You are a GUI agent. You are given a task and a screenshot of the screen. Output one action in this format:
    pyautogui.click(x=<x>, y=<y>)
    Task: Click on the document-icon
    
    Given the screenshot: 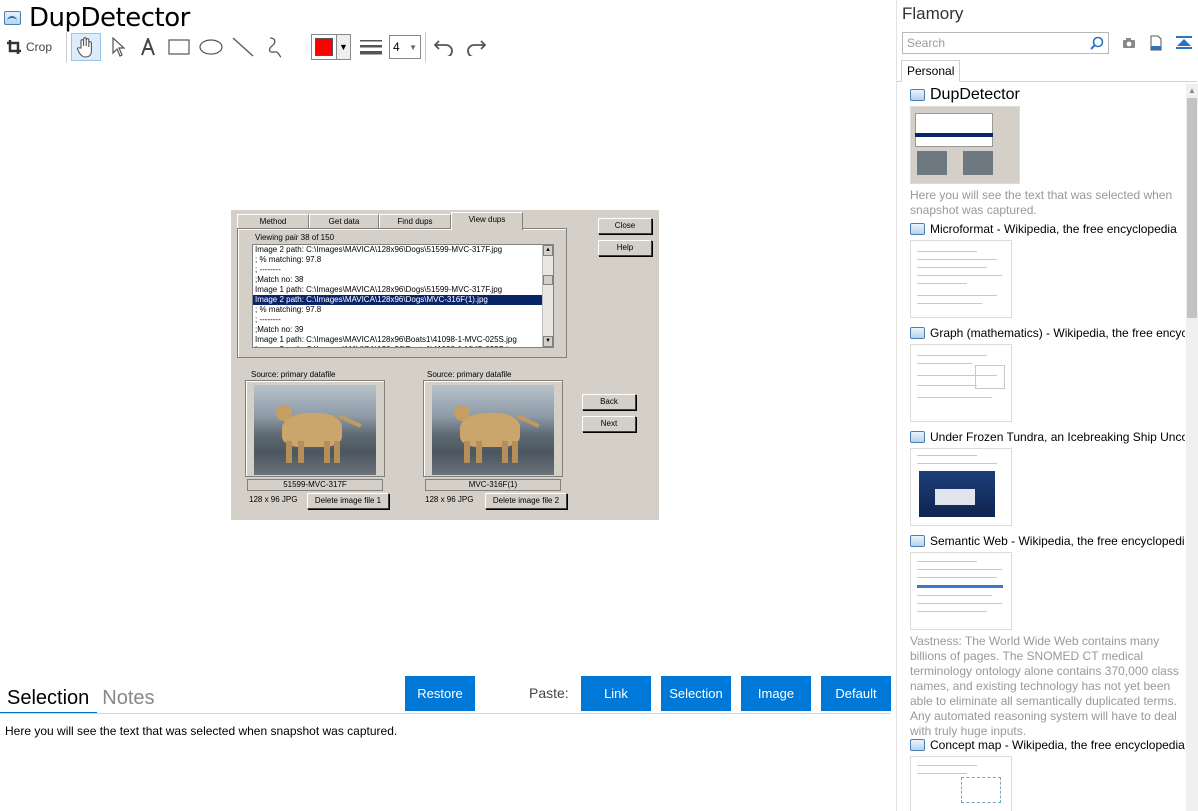 What is the action you would take?
    pyautogui.click(x=1156, y=43)
    